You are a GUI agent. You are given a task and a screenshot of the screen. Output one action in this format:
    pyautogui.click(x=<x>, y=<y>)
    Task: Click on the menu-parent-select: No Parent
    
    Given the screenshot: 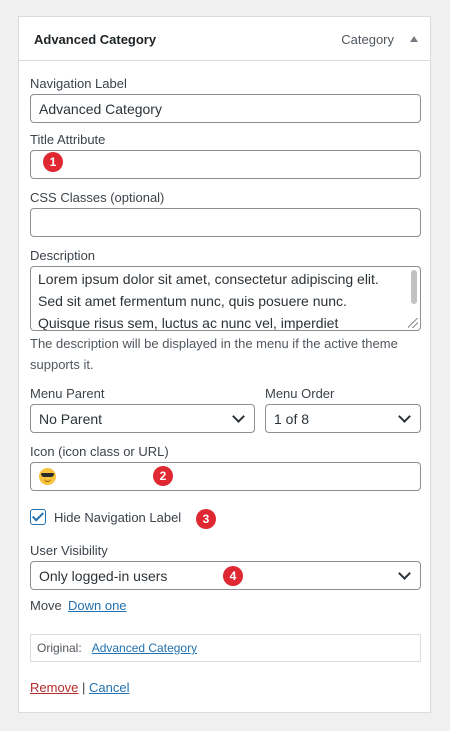 What is the action you would take?
    pyautogui.click(x=142, y=418)
    